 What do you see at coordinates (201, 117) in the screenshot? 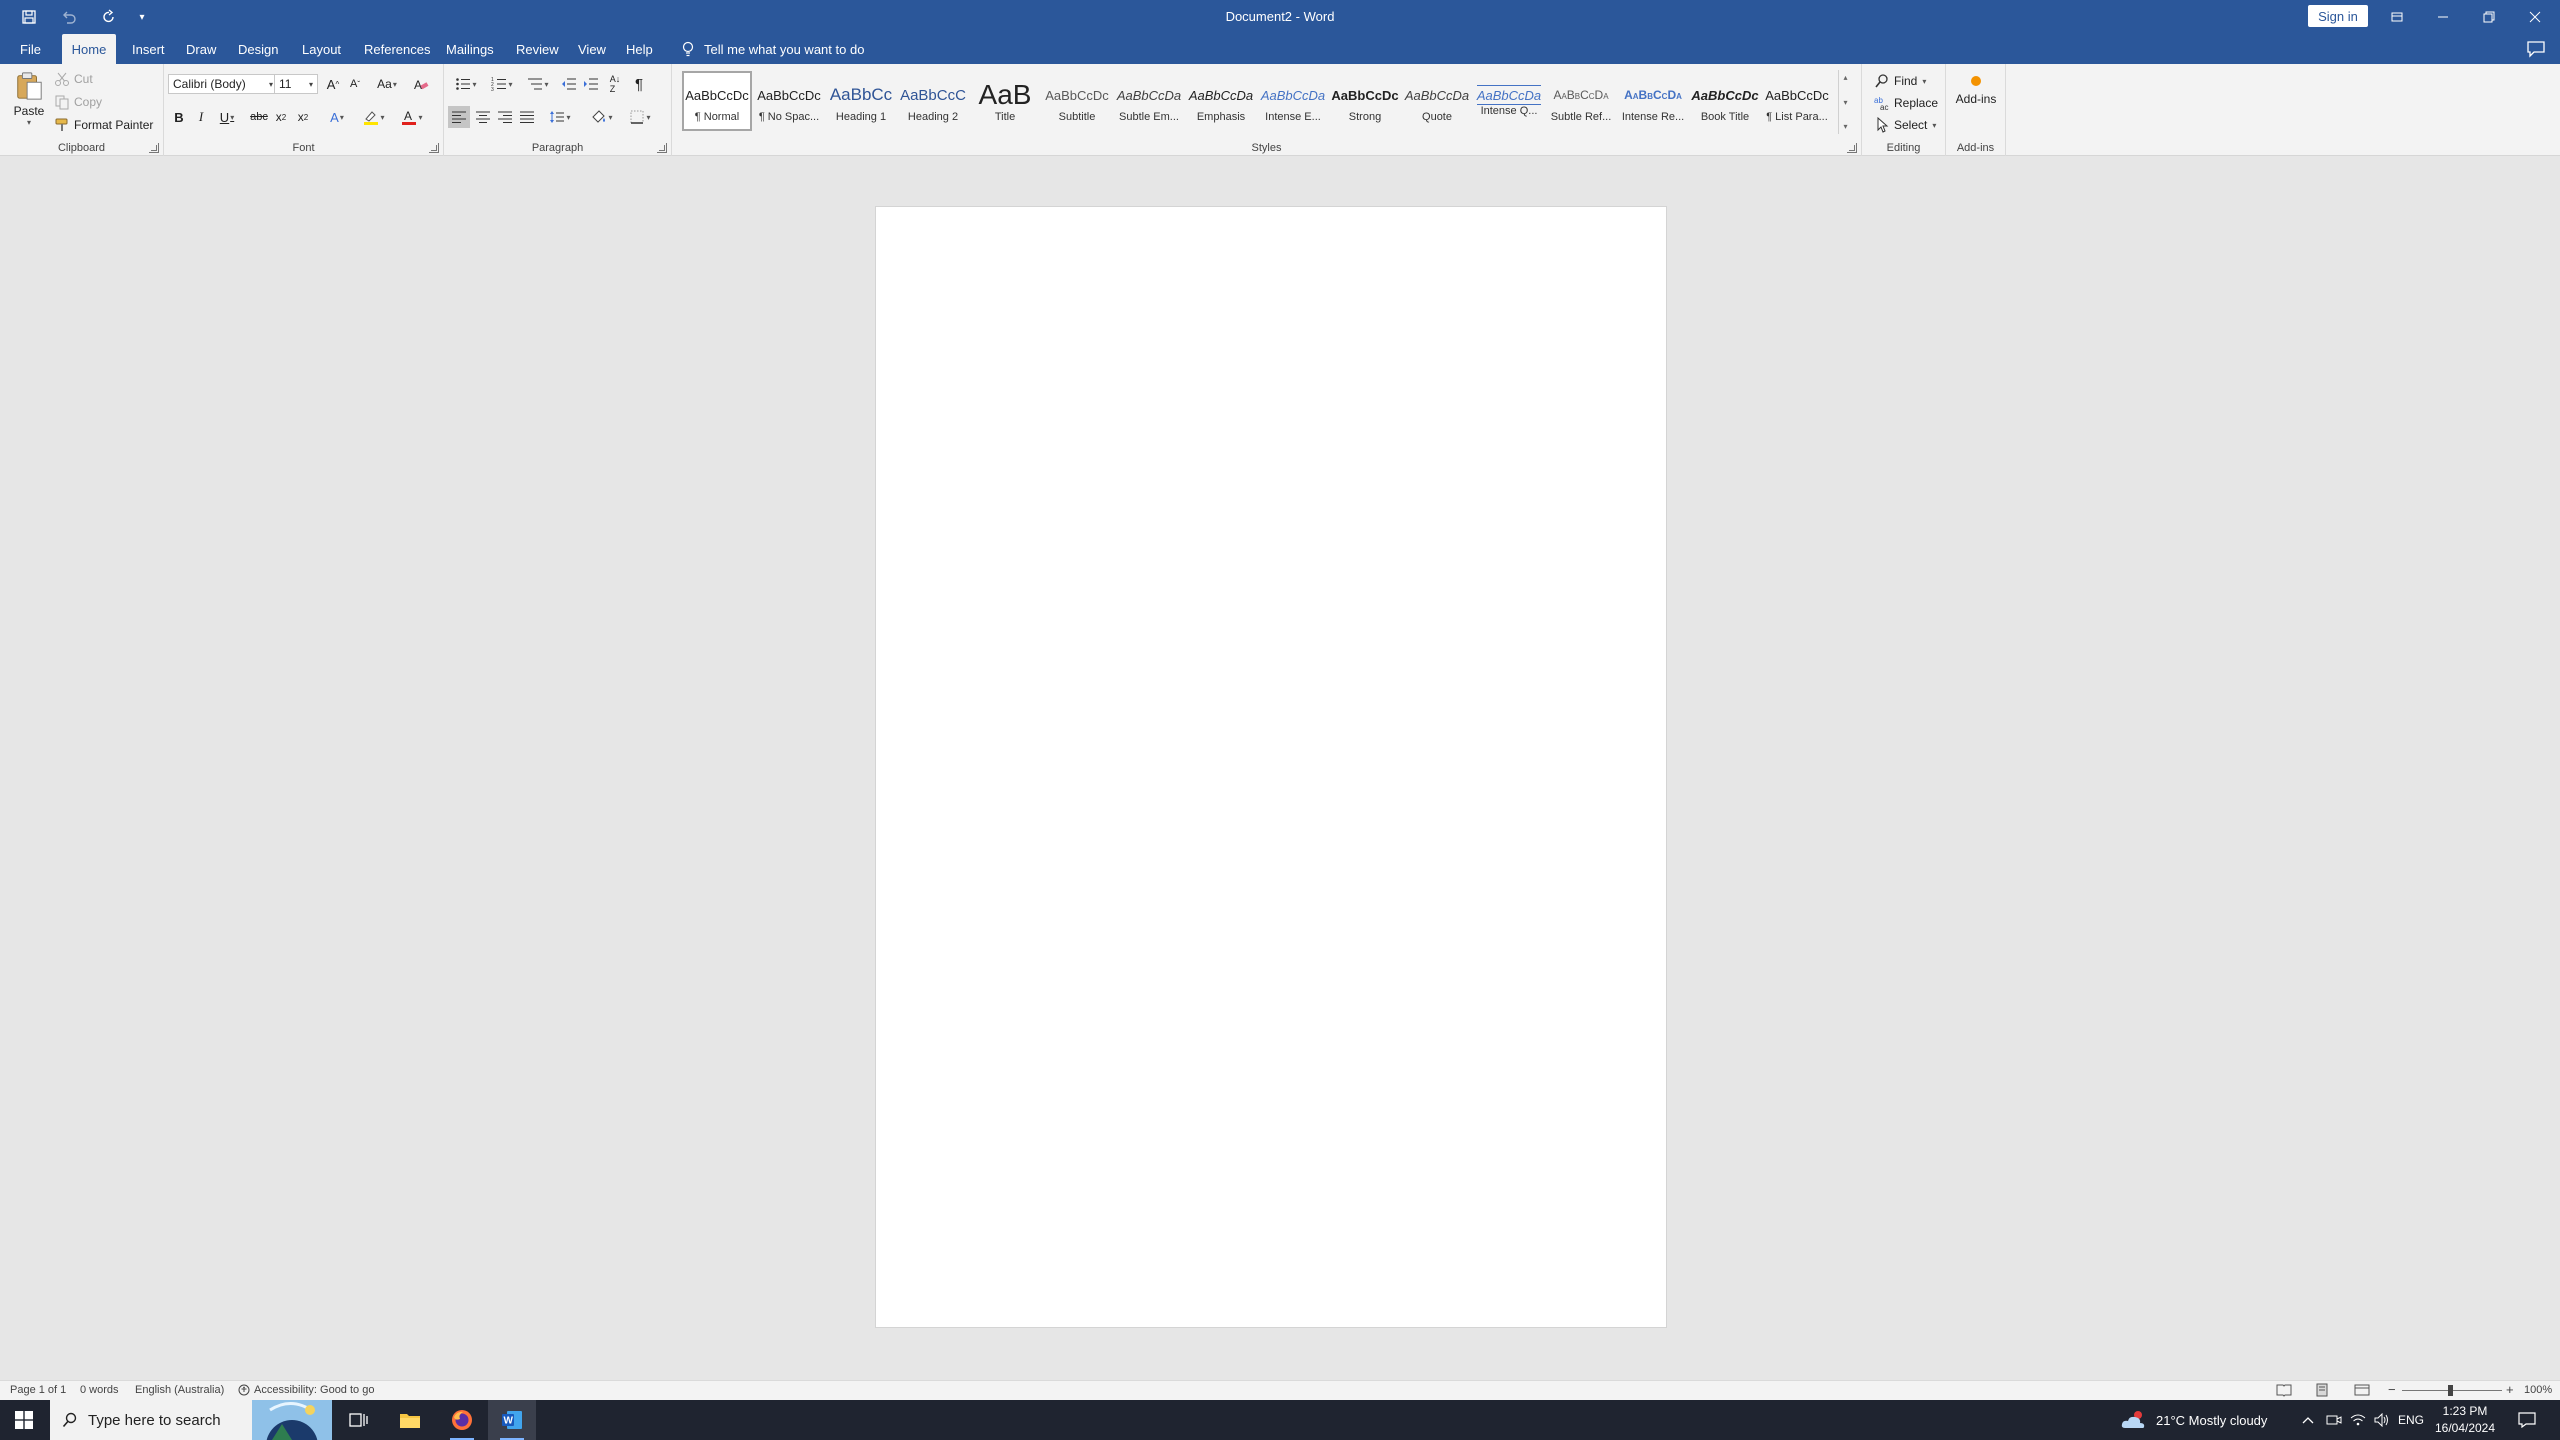
I see `italic-icon: I` at bounding box center [201, 117].